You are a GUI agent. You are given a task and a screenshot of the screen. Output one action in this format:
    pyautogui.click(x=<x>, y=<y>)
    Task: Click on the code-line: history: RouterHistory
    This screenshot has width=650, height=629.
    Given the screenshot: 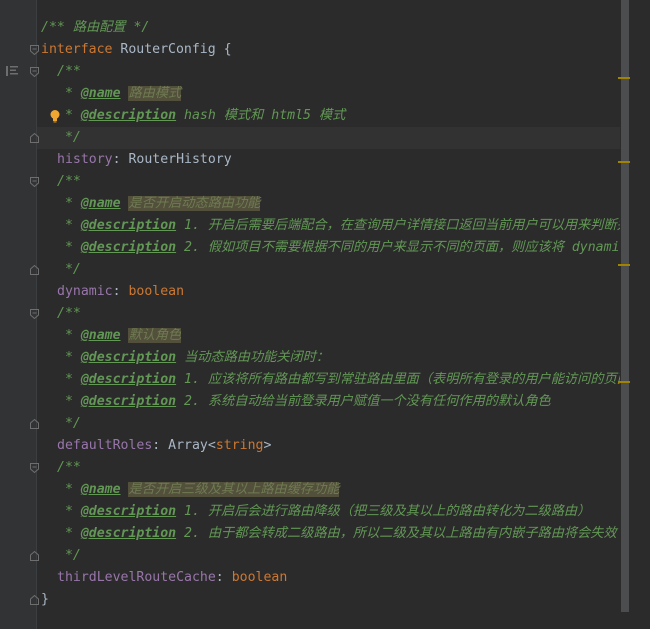 What is the action you would take?
    pyautogui.click(x=310, y=160)
    